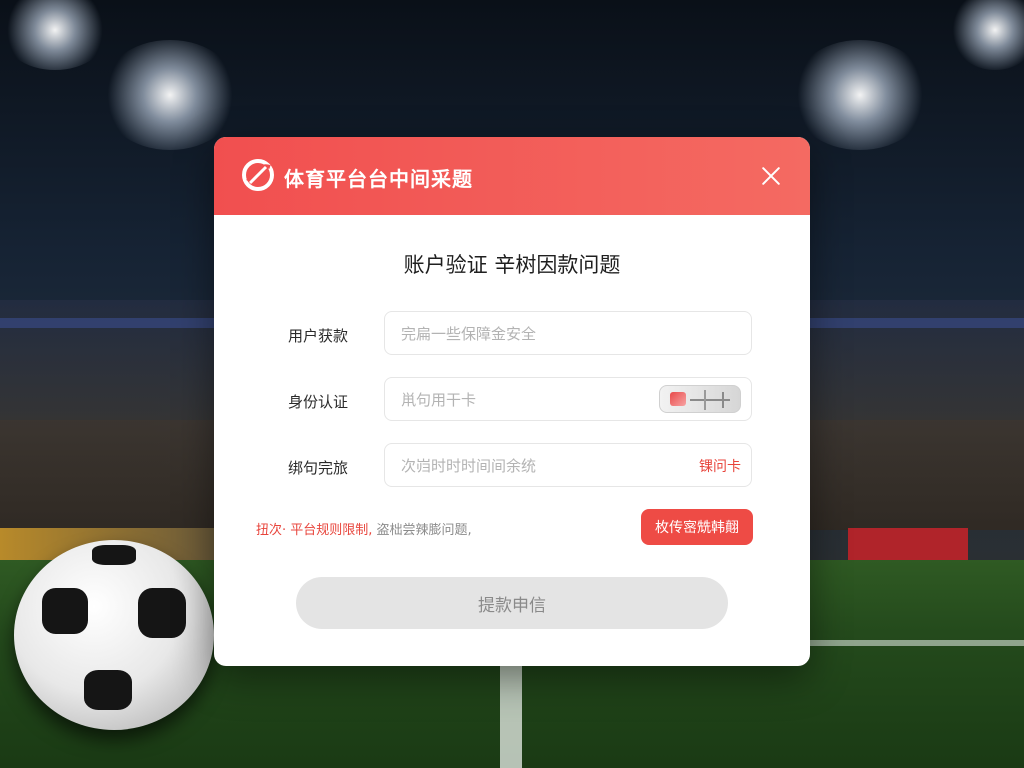 The image size is (1024, 768). What do you see at coordinates (512, 603) in the screenshot?
I see `submit-withdraw-button: 提款申信` at bounding box center [512, 603].